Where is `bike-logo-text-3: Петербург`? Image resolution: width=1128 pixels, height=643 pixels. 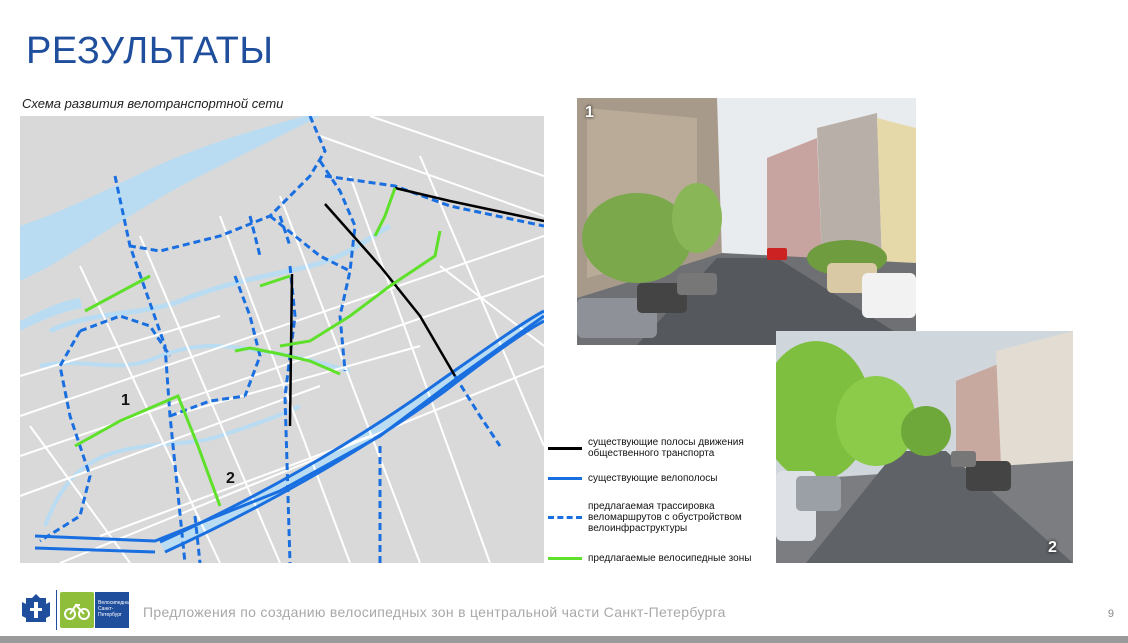
bike-logo-text-3: Петербург is located at coordinates (110, 615).